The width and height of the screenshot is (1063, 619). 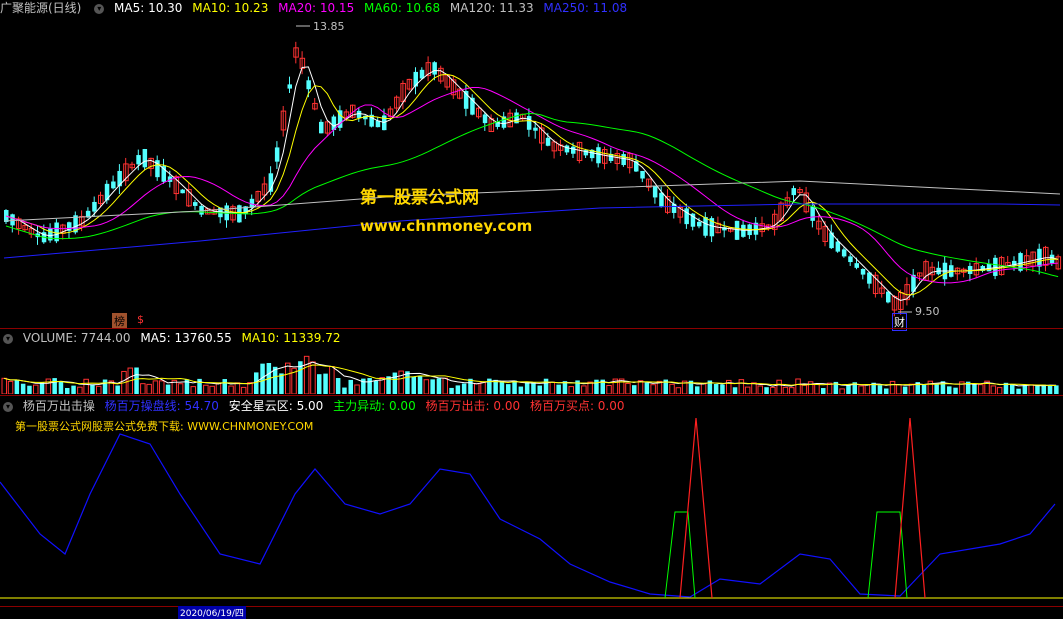 I want to click on vol-ma10-line, so click(x=530, y=375).